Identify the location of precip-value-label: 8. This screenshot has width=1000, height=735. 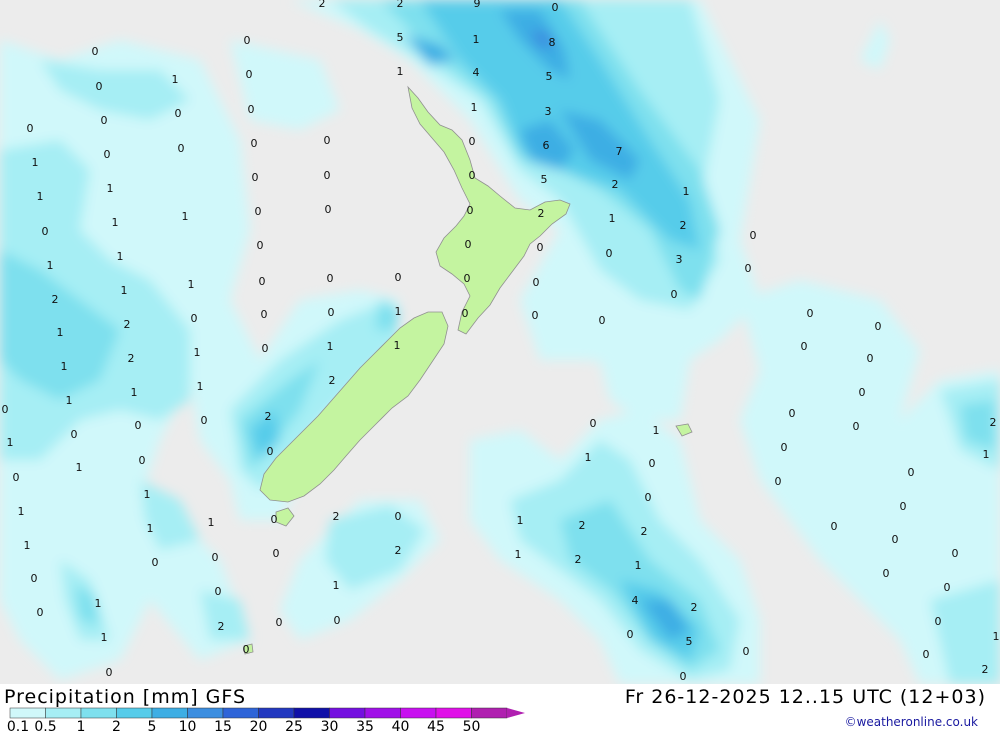
(552, 42).